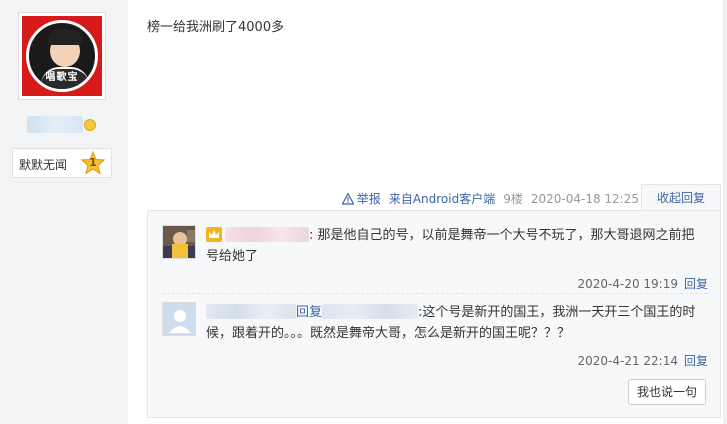 Image resolution: width=727 pixels, height=424 pixels. Describe the element at coordinates (681, 197) in the screenshot. I see `collapse-replies-button: 收起回复` at that location.